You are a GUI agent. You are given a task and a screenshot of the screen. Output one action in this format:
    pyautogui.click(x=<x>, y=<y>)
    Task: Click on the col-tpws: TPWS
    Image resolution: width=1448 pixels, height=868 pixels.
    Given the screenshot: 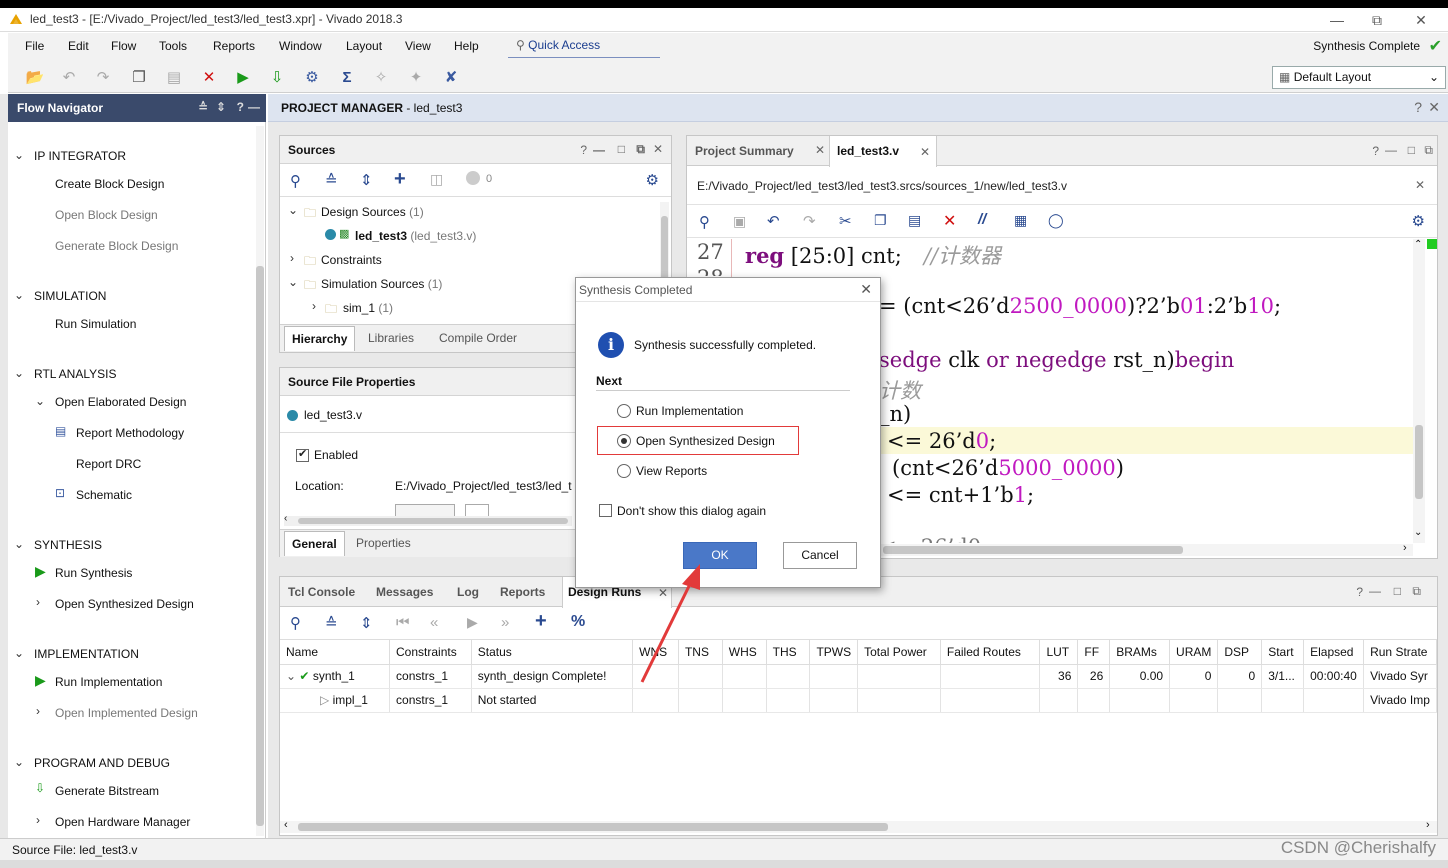 What is the action you would take?
    pyautogui.click(x=834, y=652)
    